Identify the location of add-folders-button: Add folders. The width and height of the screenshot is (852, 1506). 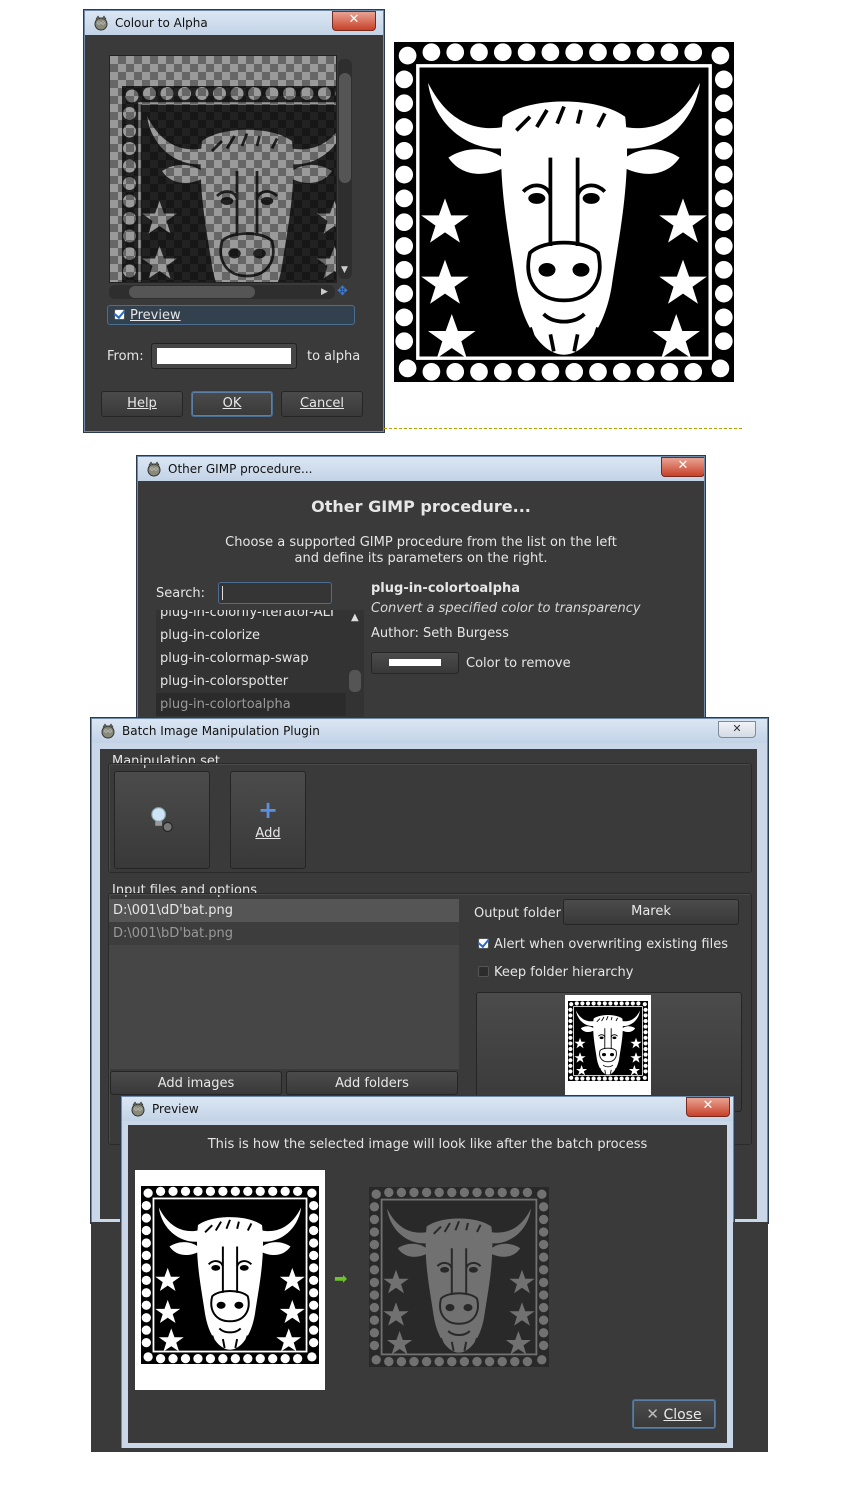
(372, 1083).